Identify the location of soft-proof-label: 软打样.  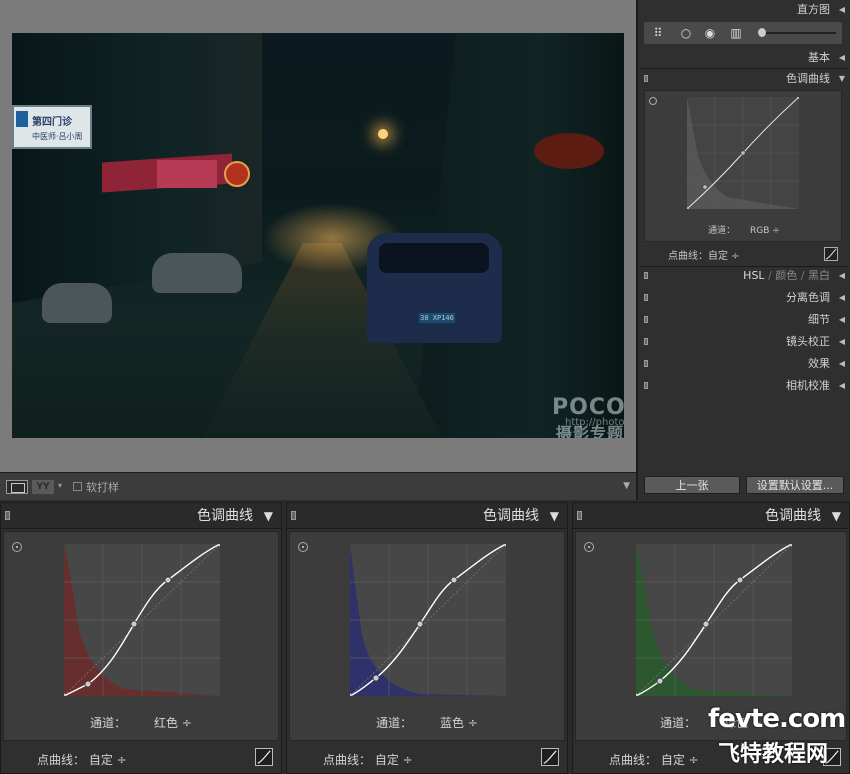
(102, 487).